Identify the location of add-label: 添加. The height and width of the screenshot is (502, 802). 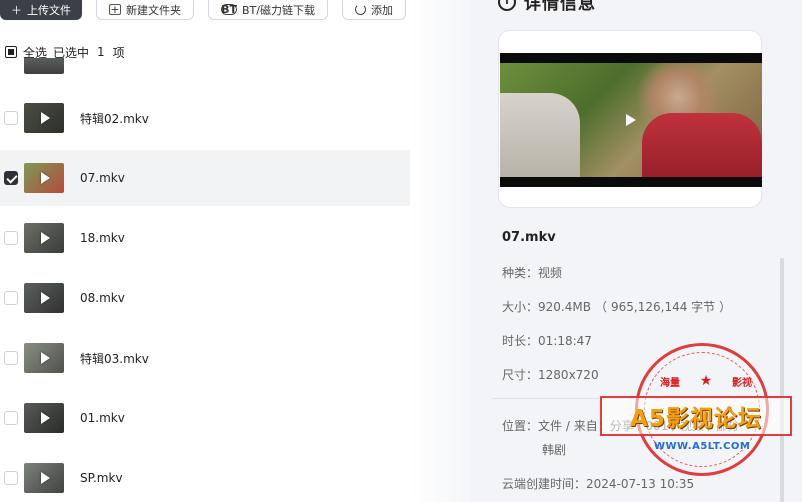
(381, 10).